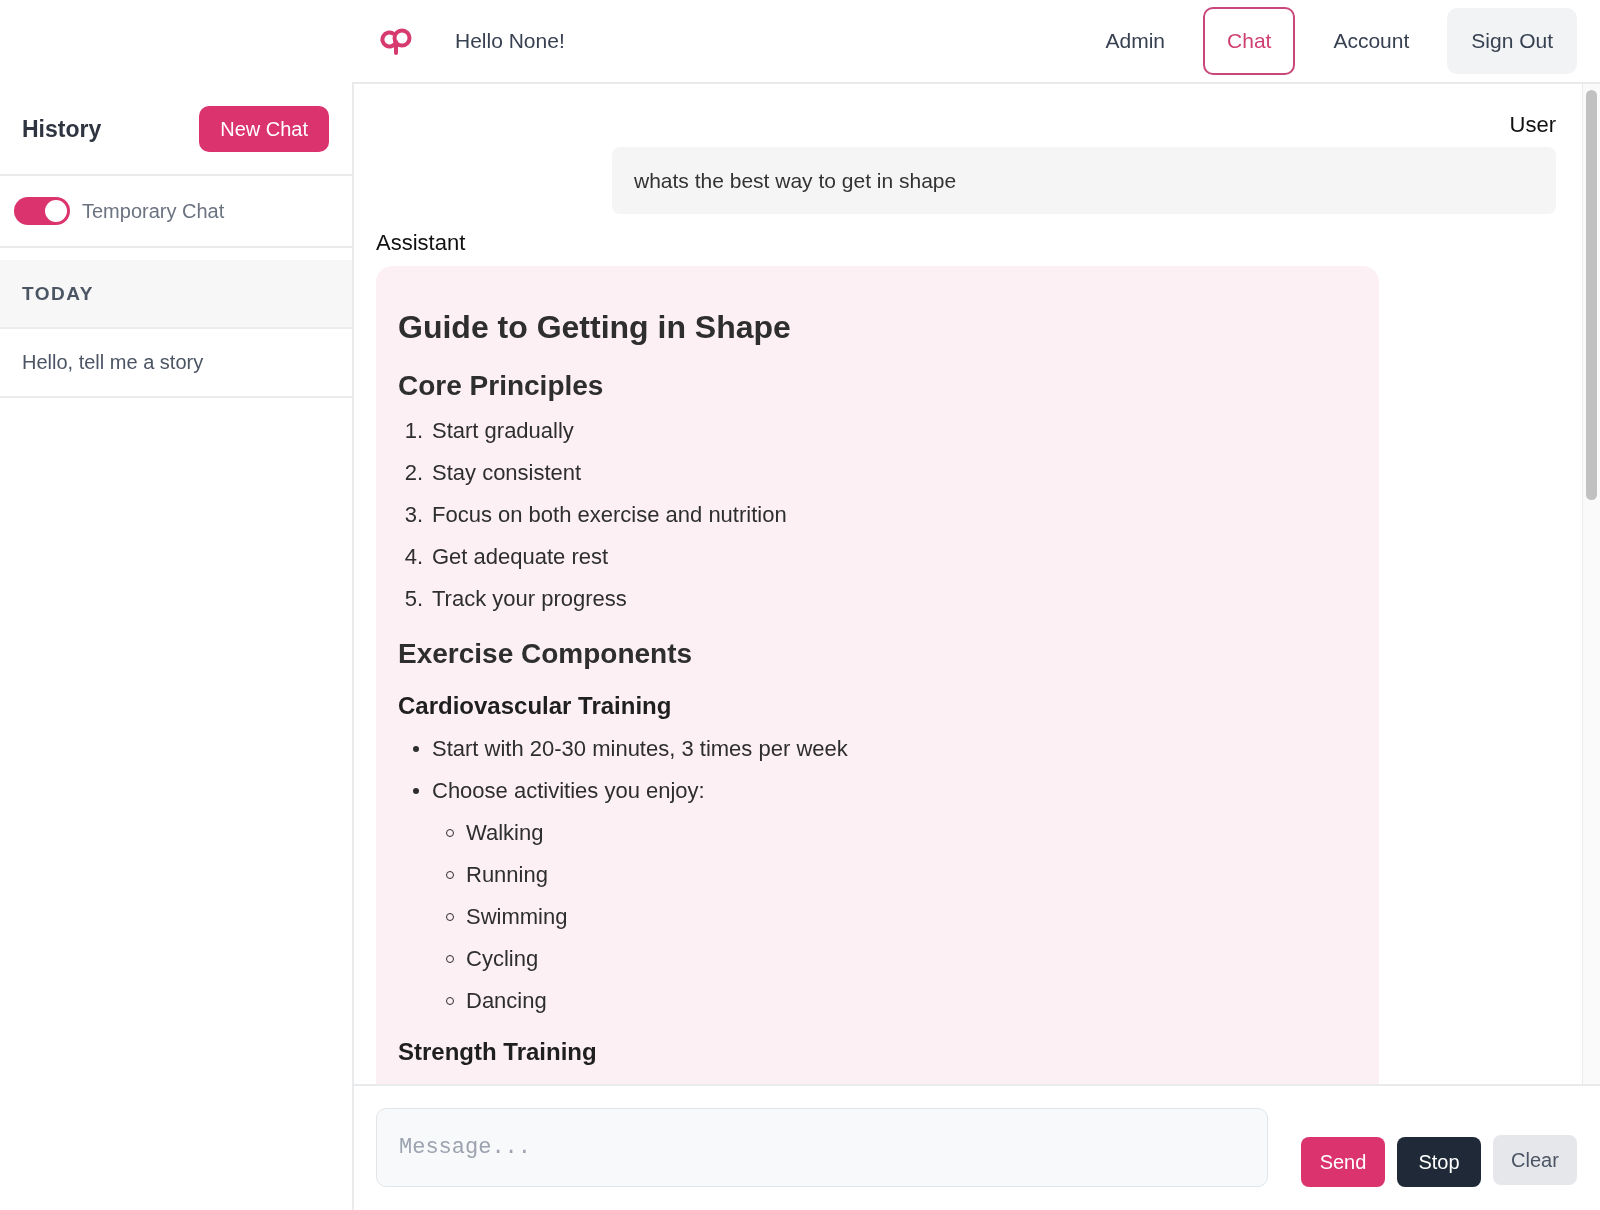 This screenshot has height=1210, width=1600. Describe the element at coordinates (506, 1001) in the screenshot. I see `list-item: Dancing` at that location.